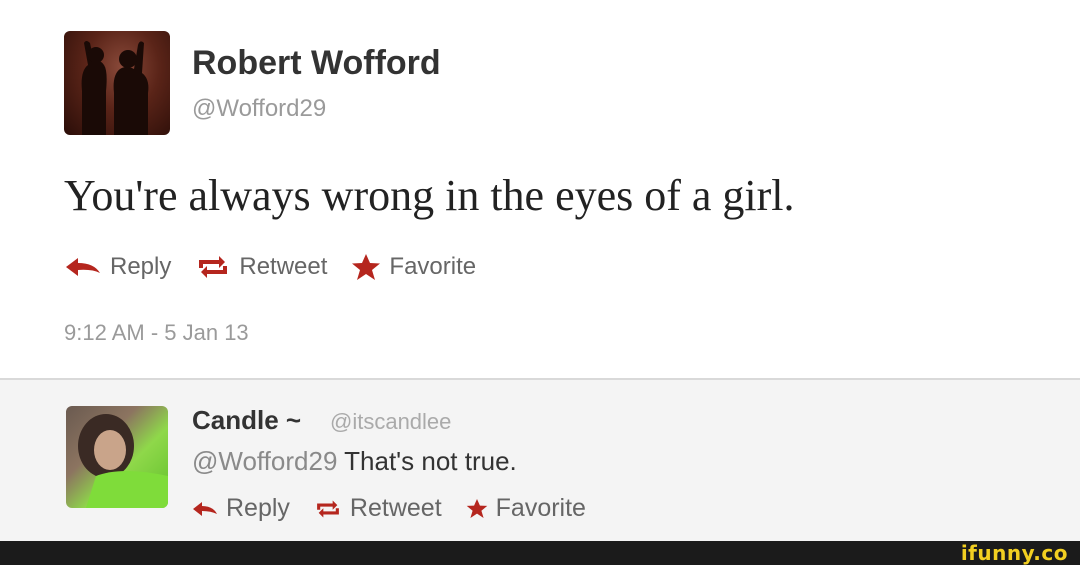  I want to click on reply-author-name: Candle ~, so click(246, 420).